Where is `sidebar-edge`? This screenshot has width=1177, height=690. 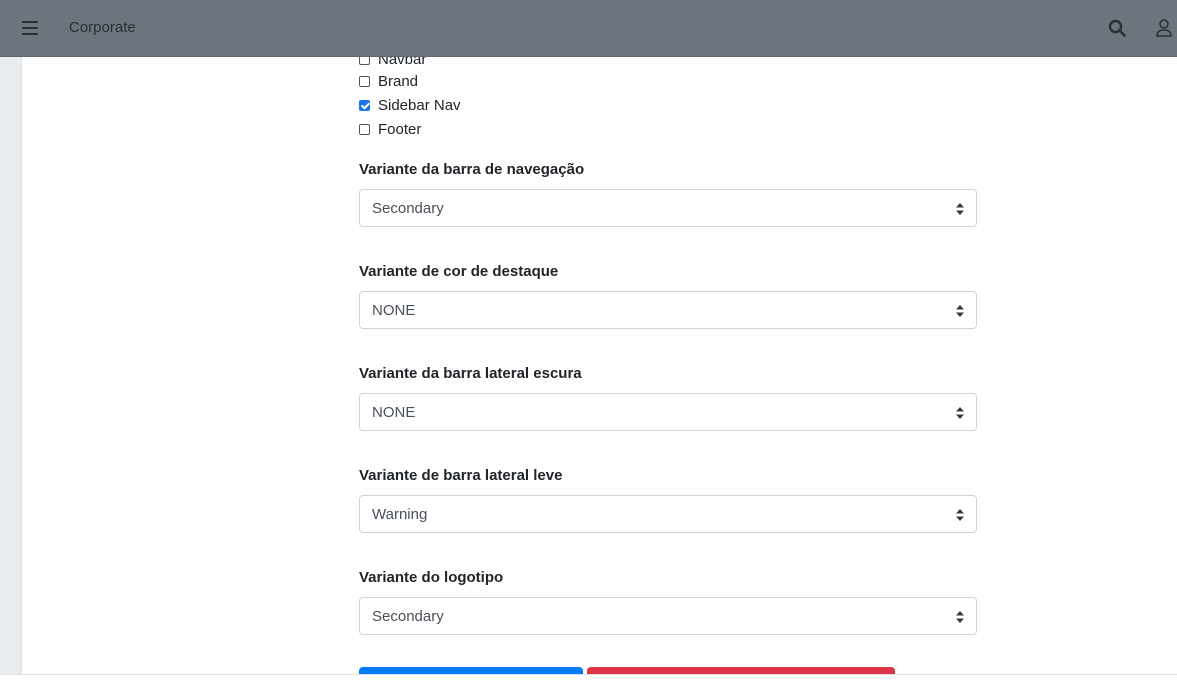 sidebar-edge is located at coordinates (11, 373).